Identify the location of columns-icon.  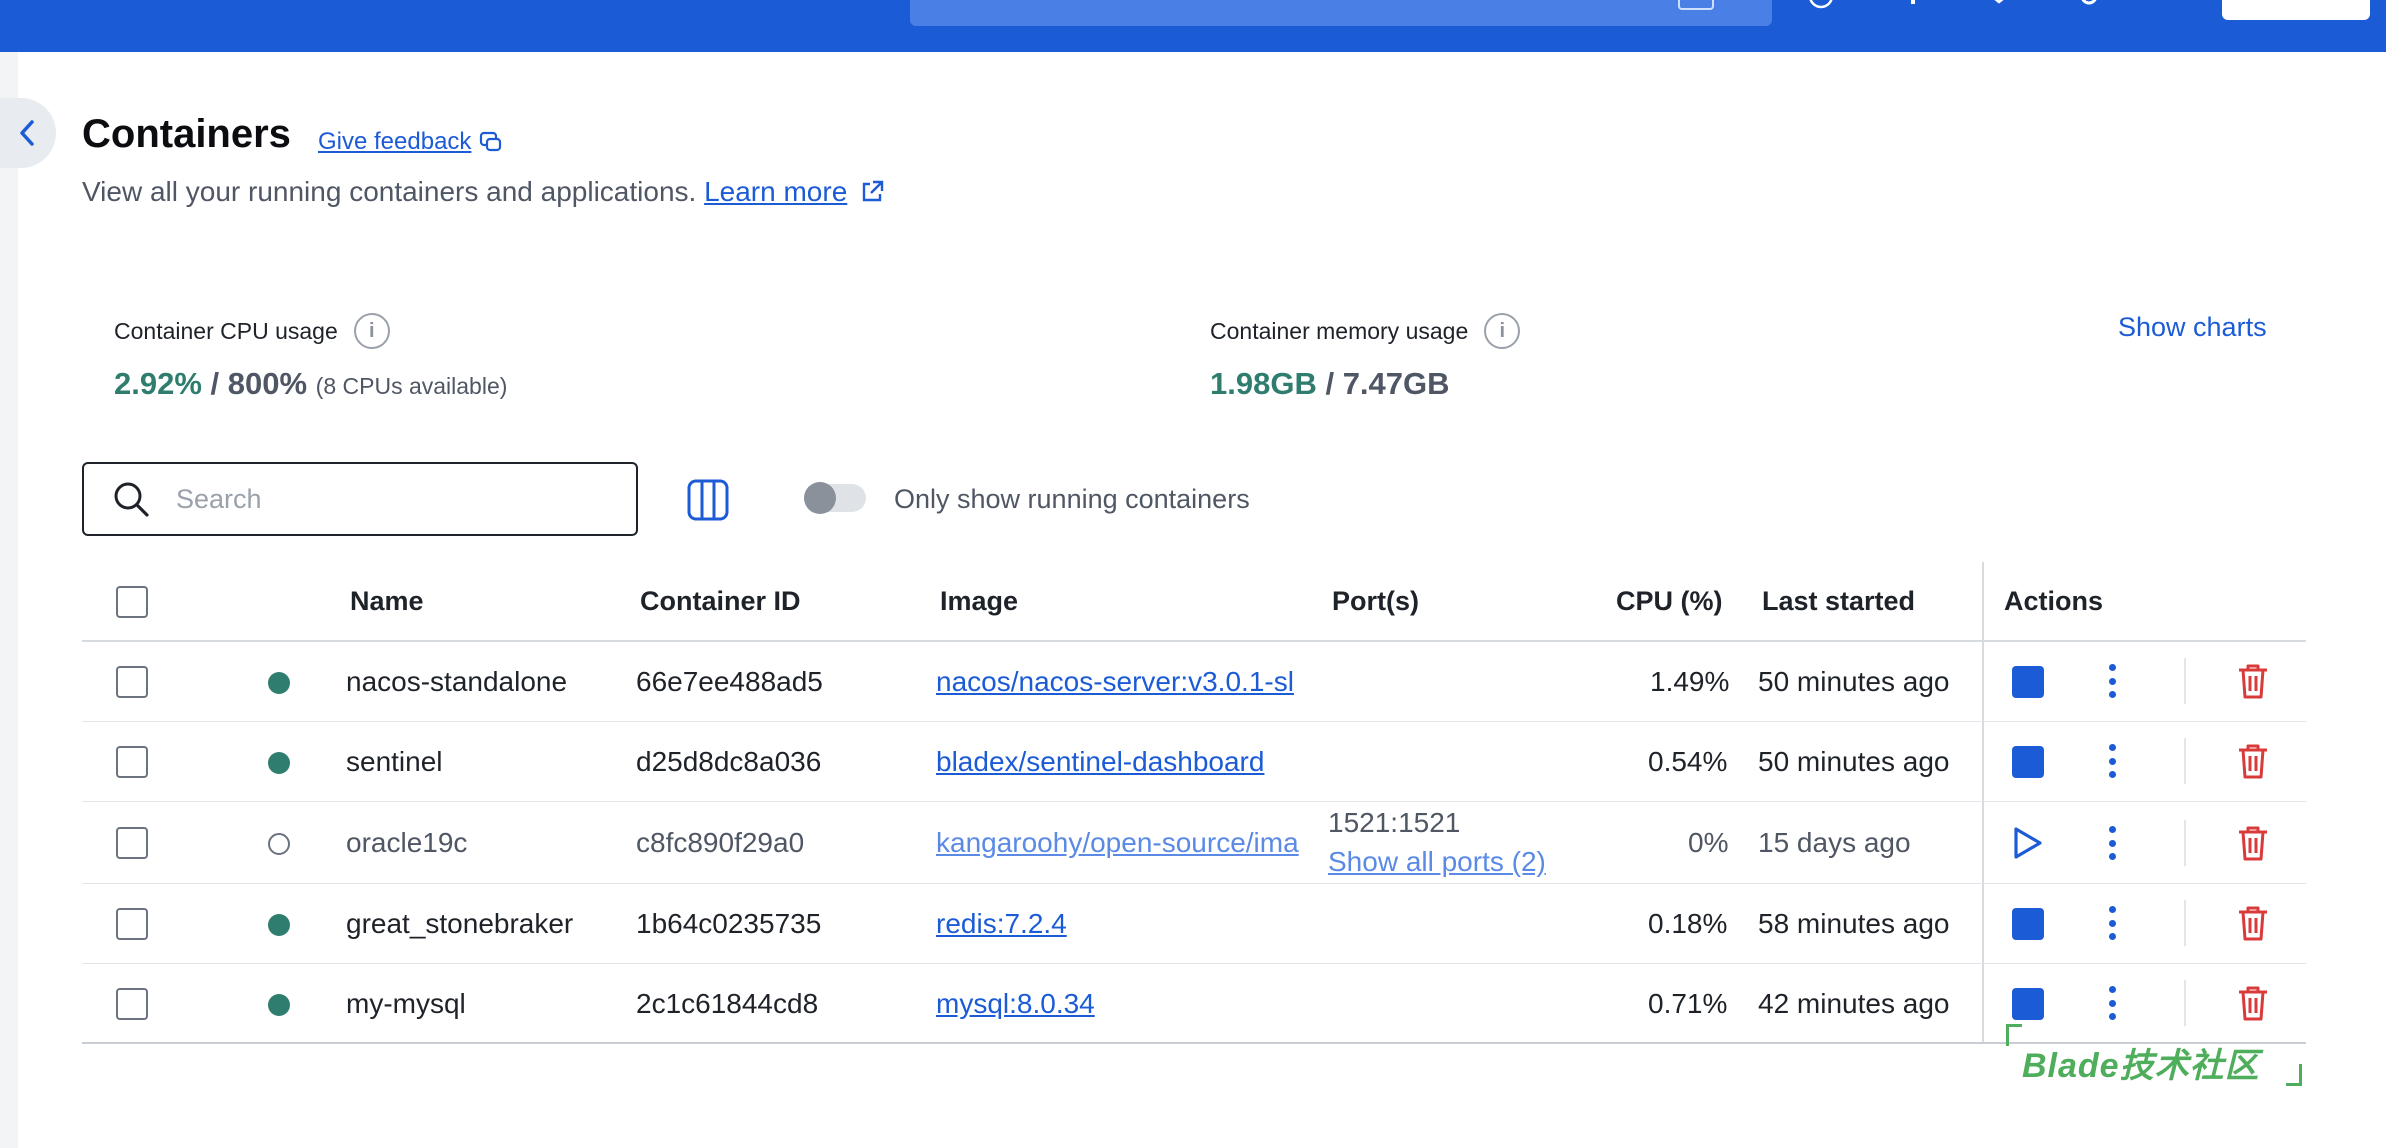
(708, 500).